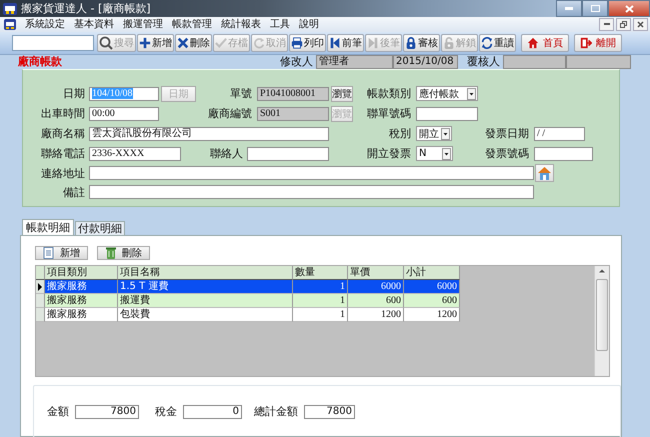 The height and width of the screenshot is (437, 650). What do you see at coordinates (296, 62) in the screenshot?
I see `field-label: 修改人` at bounding box center [296, 62].